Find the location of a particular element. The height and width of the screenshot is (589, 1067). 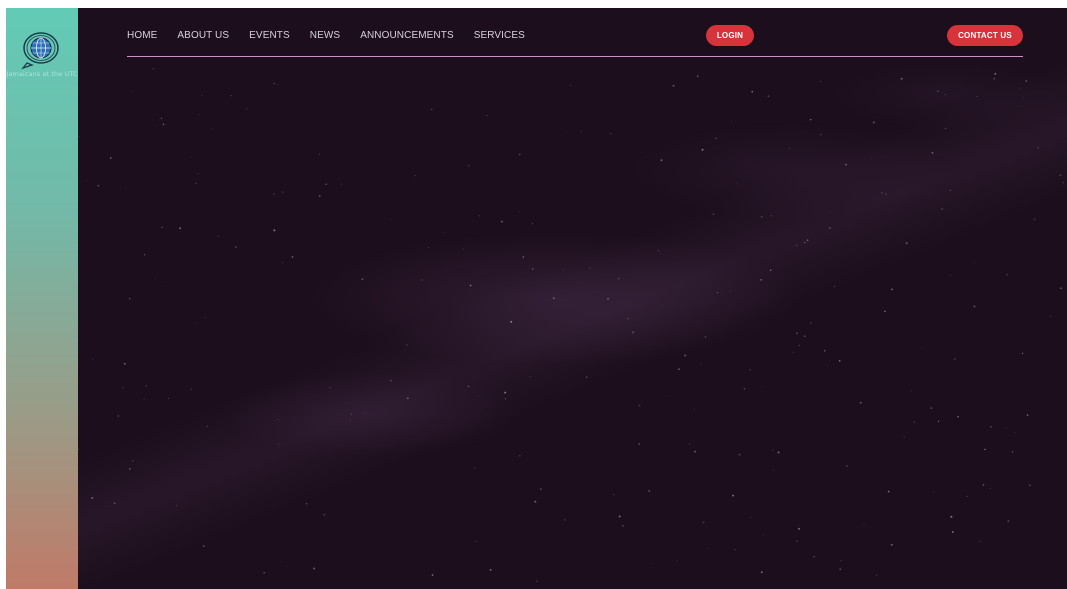

nav-item-announcements: ANNOUNCEMENTS is located at coordinates (407, 35).